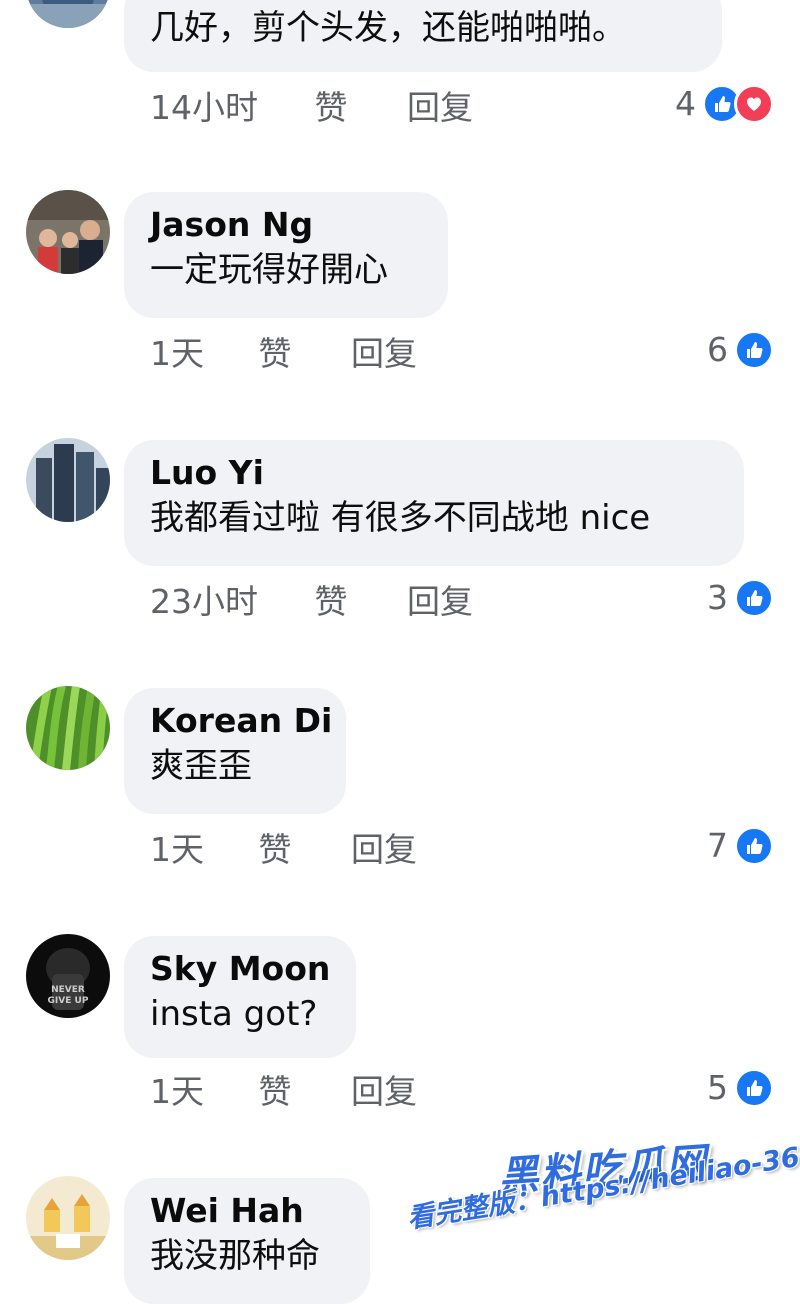  I want to click on watermark-url: 看完整版：https://heiliao-36.com, so click(602, 1182).